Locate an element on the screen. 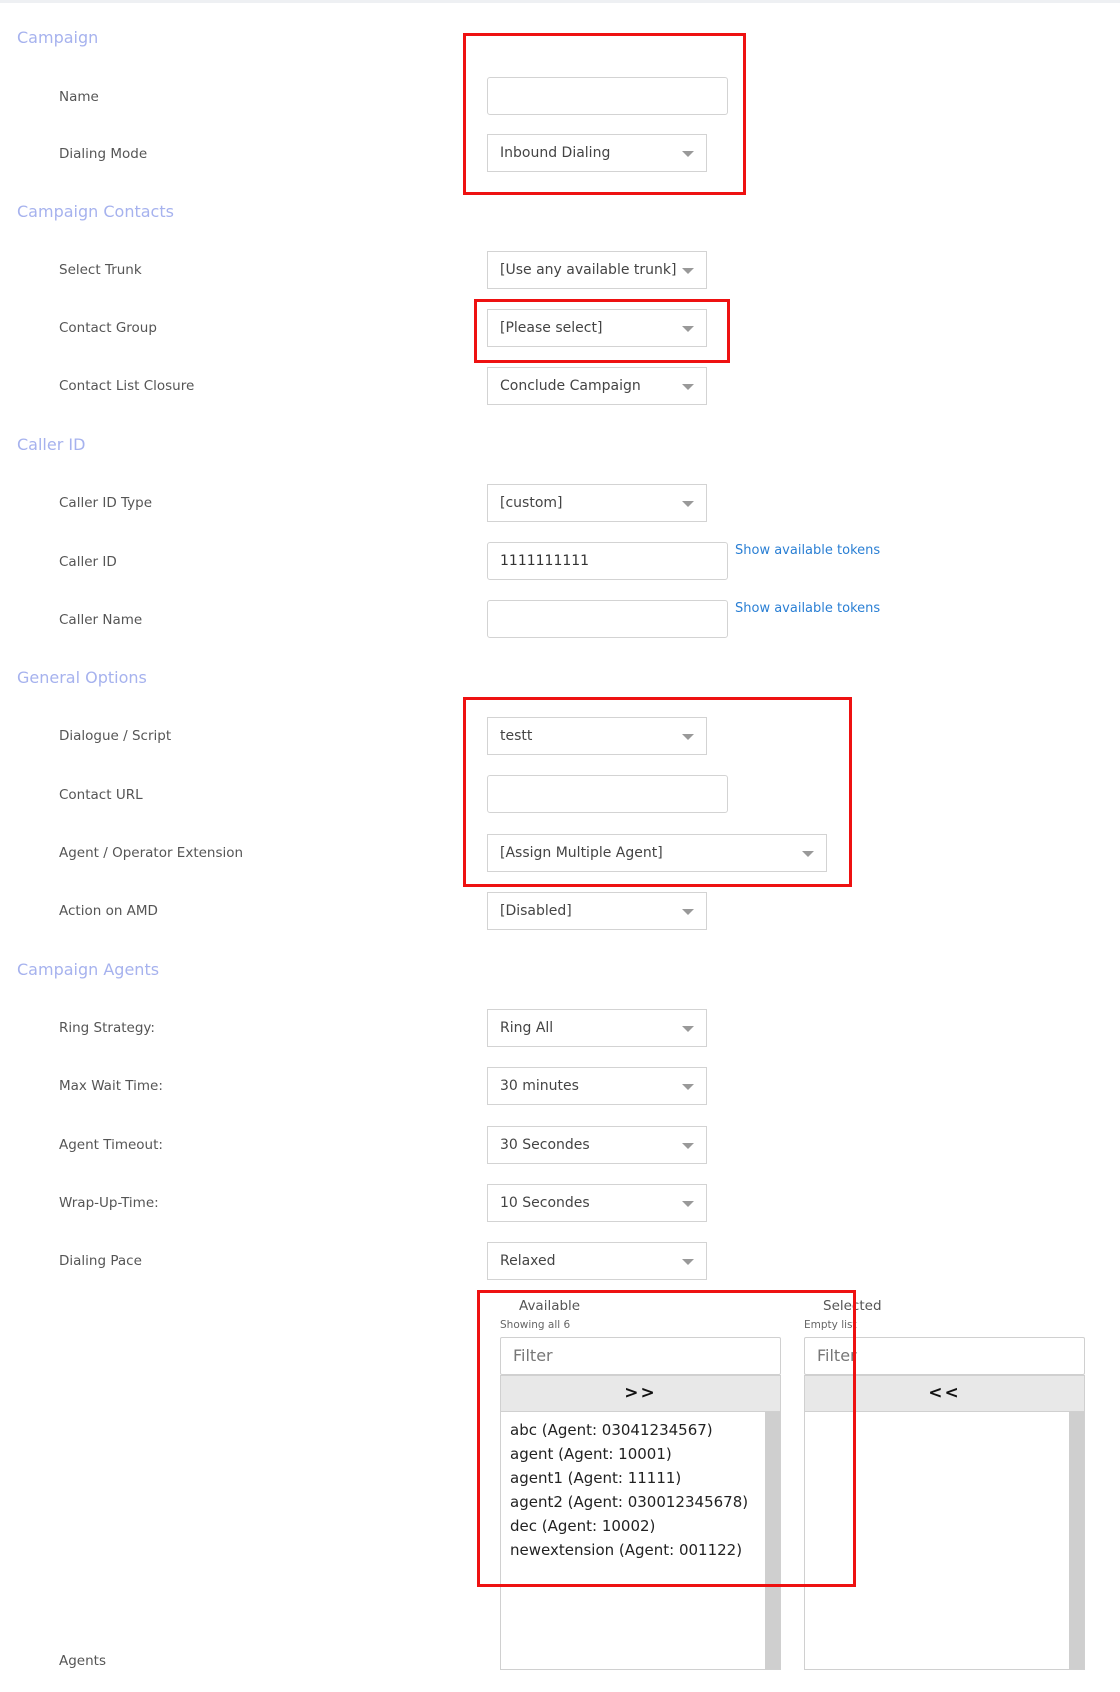 Image resolution: width=1120 pixels, height=1692 pixels. agent-extension-value: [Assign Multiple Agent] is located at coordinates (581, 853).